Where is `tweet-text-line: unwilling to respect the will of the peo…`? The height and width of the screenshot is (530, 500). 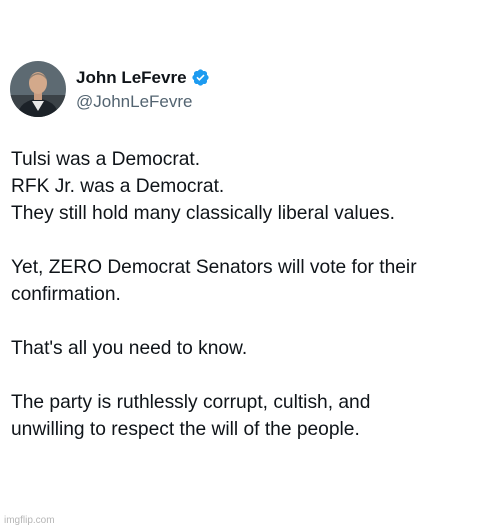
tweet-text-line: unwilling to respect the will of the peo… is located at coordinates (185, 429).